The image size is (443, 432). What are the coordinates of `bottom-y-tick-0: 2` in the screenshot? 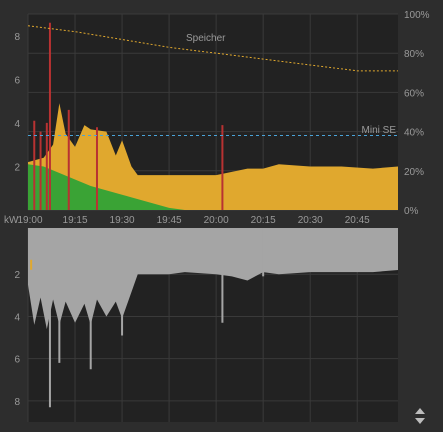 It's located at (17, 275).